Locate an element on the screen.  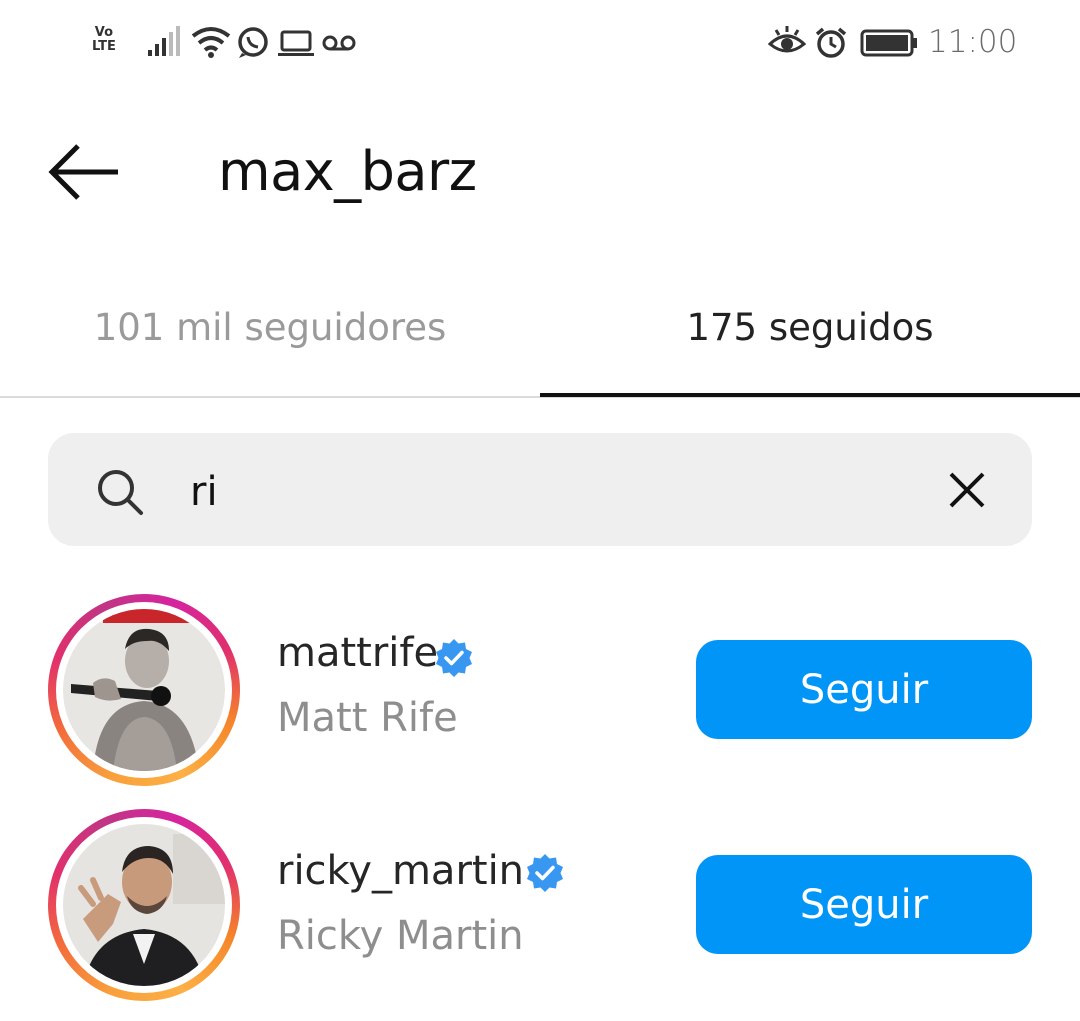
status-bar: Vo LTE 11:00 is located at coordinates (540, 45).